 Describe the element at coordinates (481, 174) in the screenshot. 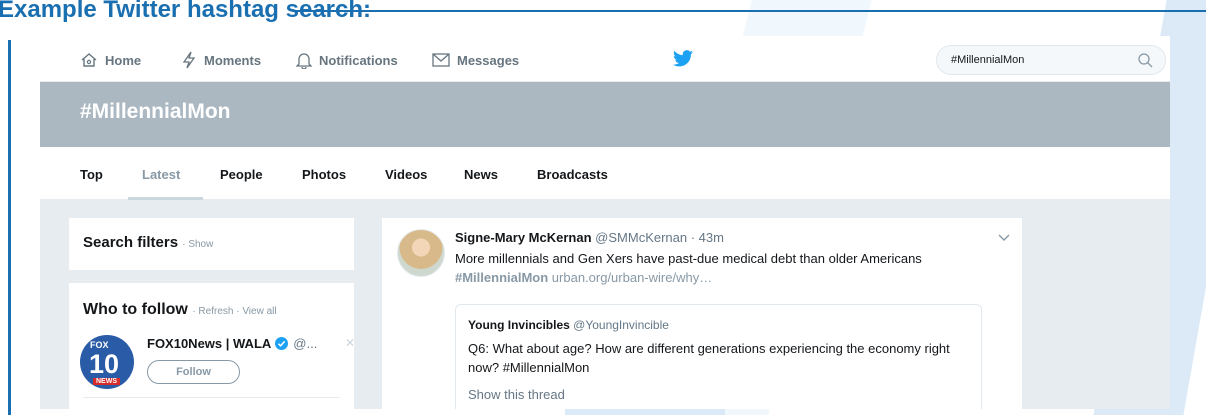

I see `tab-news: News` at that location.